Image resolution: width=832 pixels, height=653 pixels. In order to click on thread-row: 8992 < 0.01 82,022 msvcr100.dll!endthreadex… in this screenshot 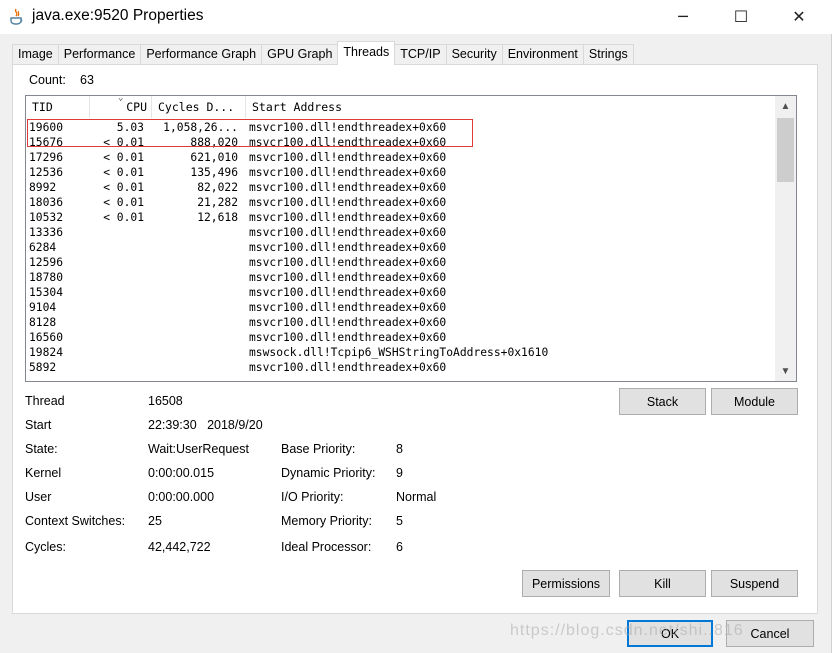, I will do `click(400, 187)`.